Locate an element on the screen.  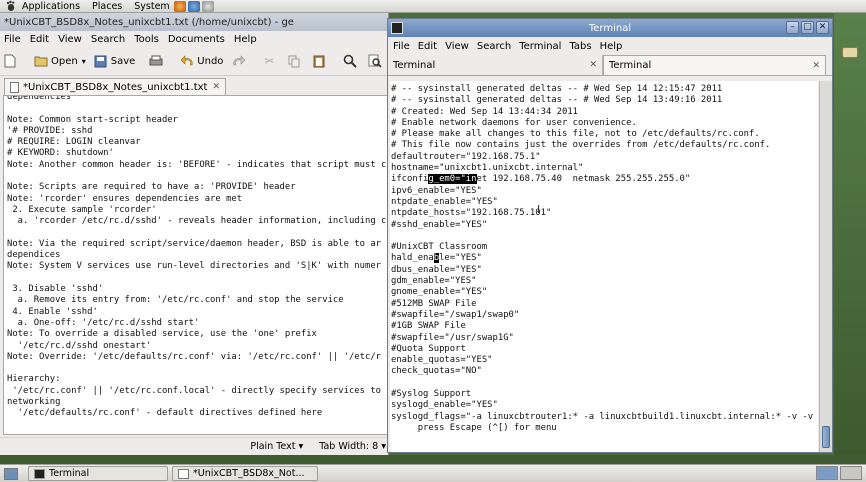
terminal-menu-tabs: Tabs is located at coordinates (580, 46).